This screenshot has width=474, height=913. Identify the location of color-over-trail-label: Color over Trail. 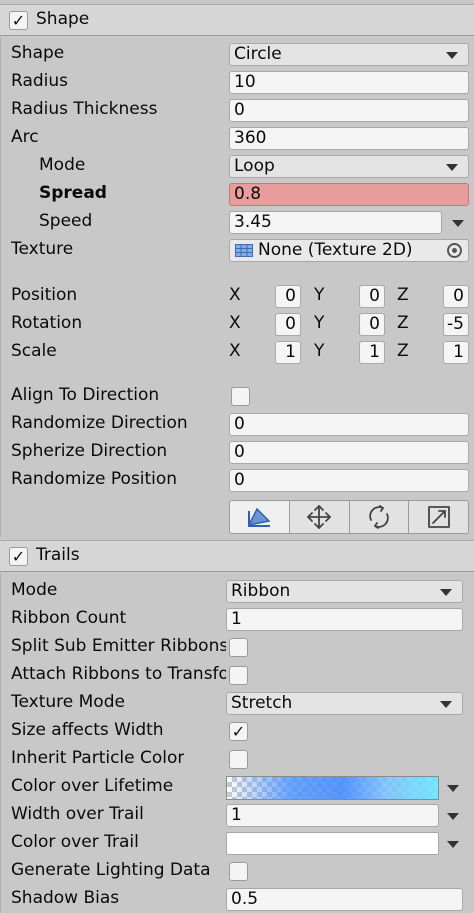
(75, 842).